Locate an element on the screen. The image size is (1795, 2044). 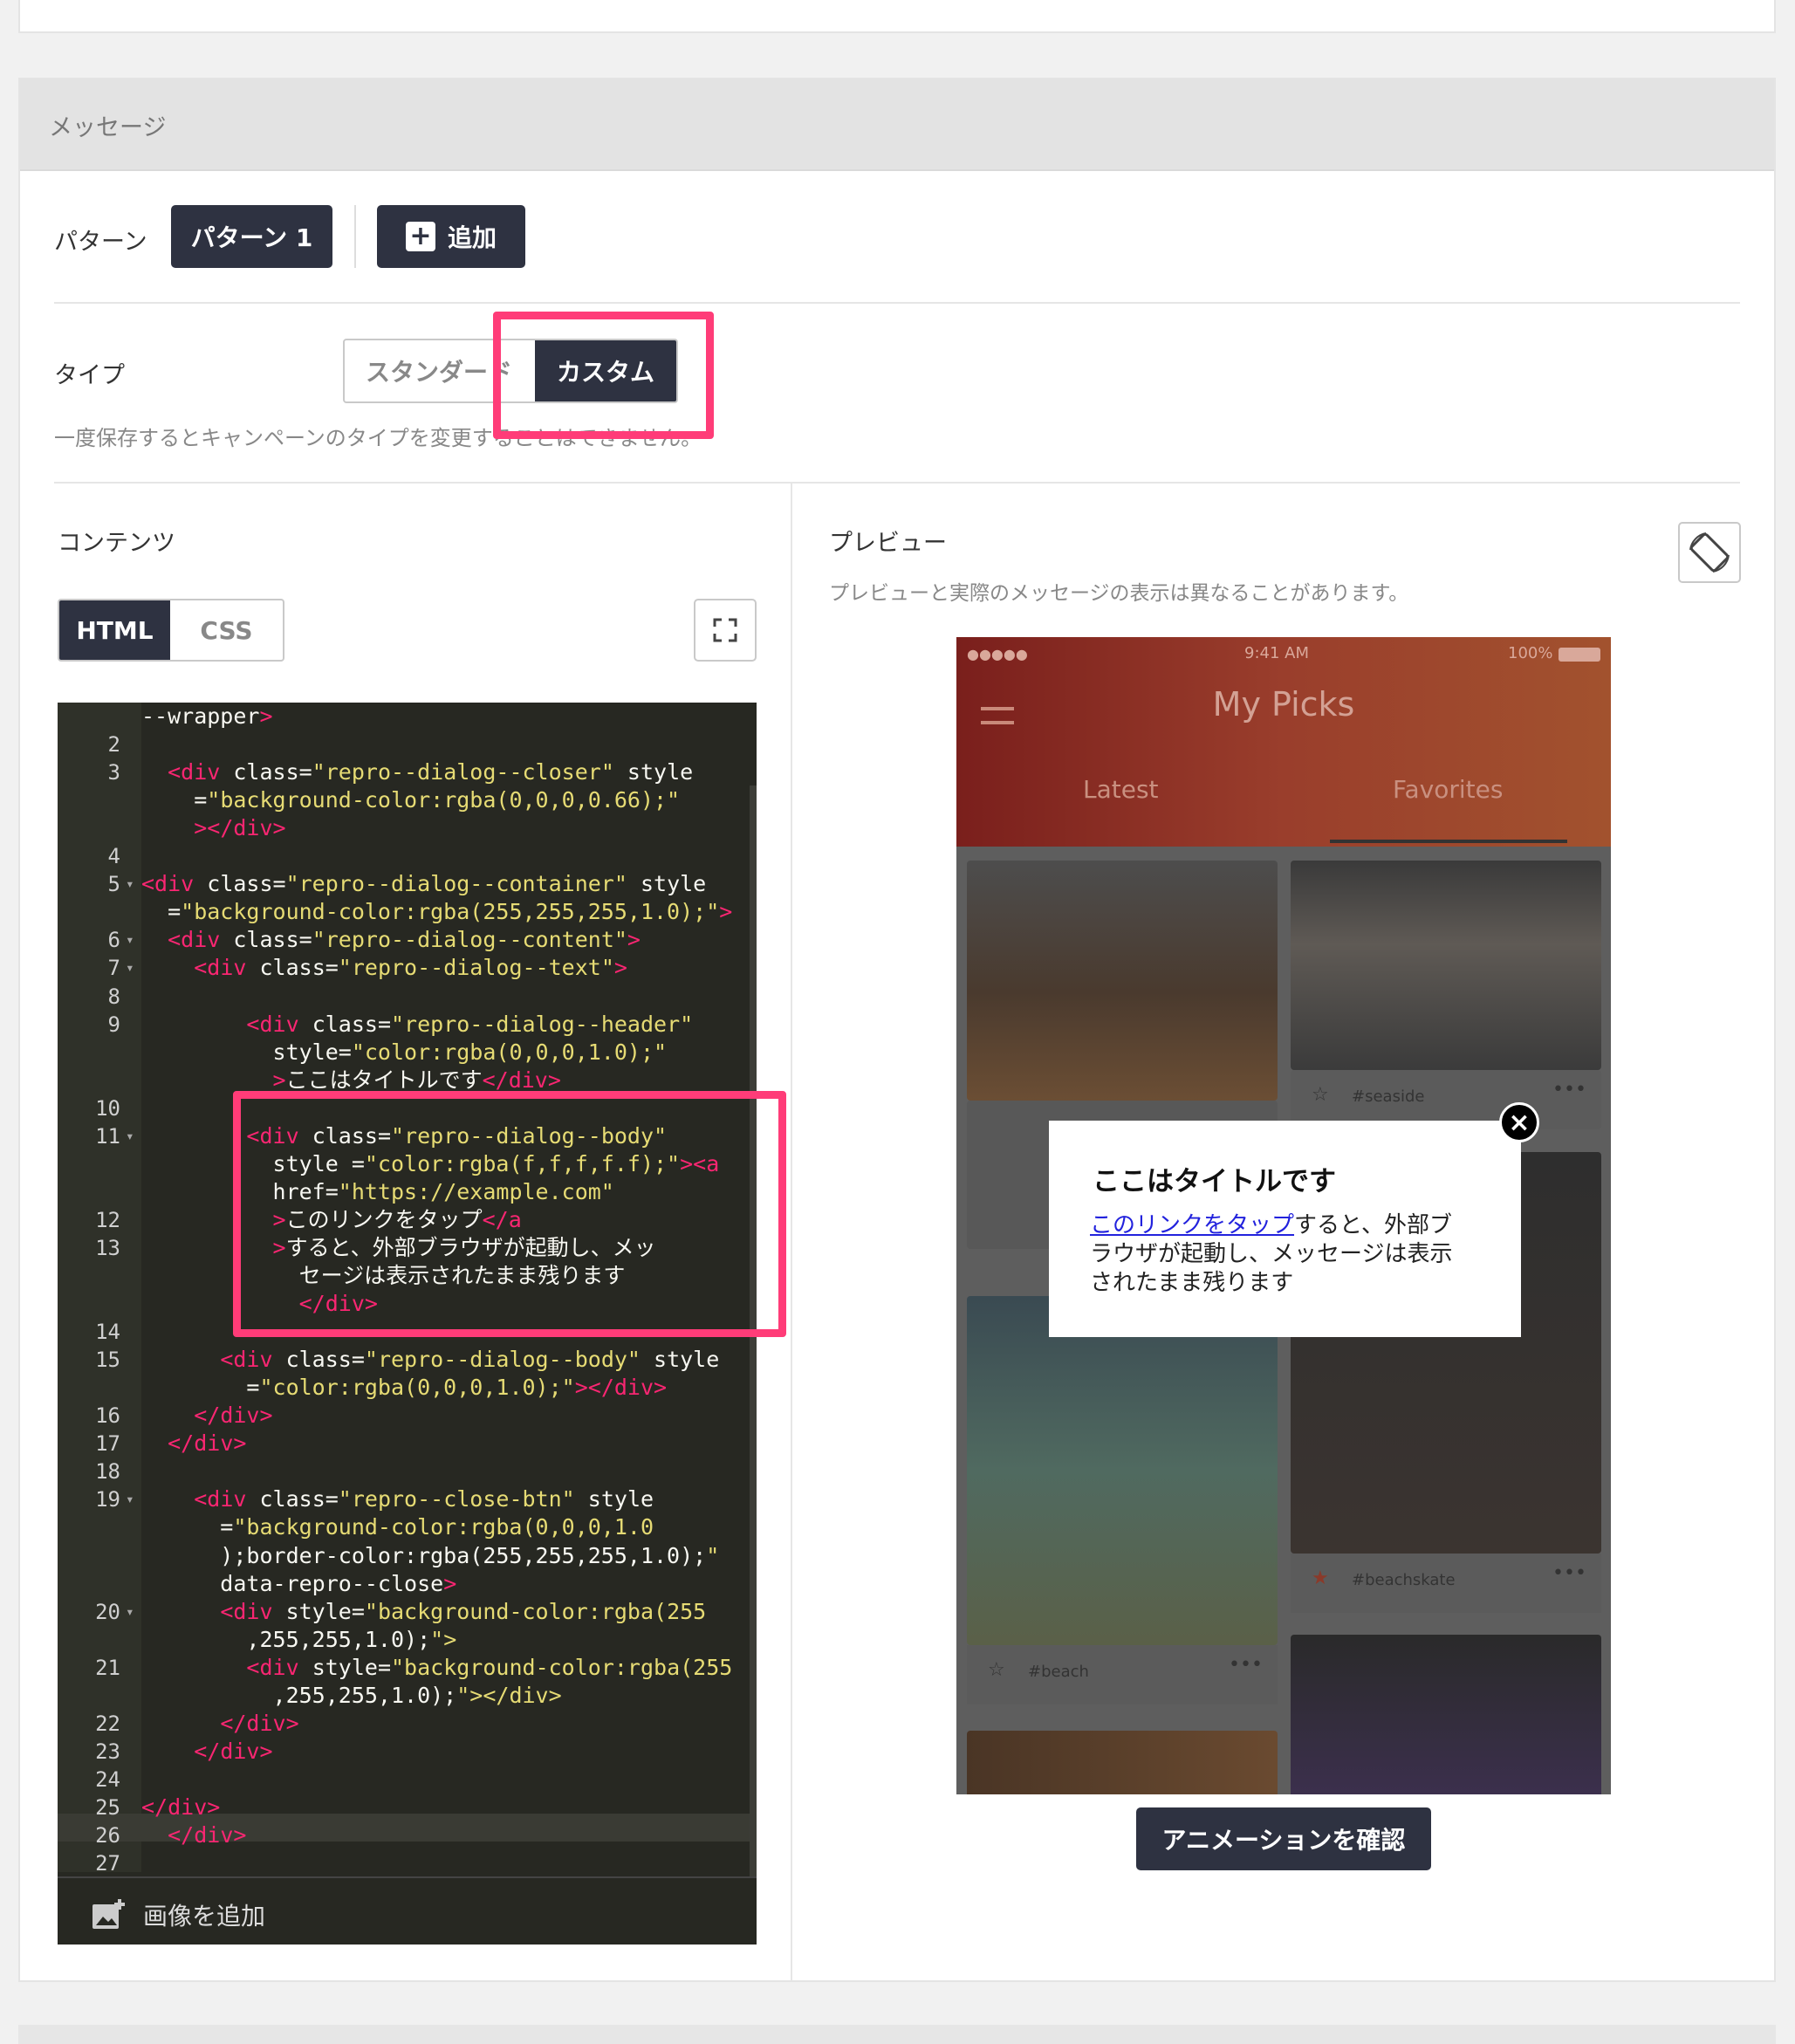
pattern-label: パターン is located at coordinates (101, 242).